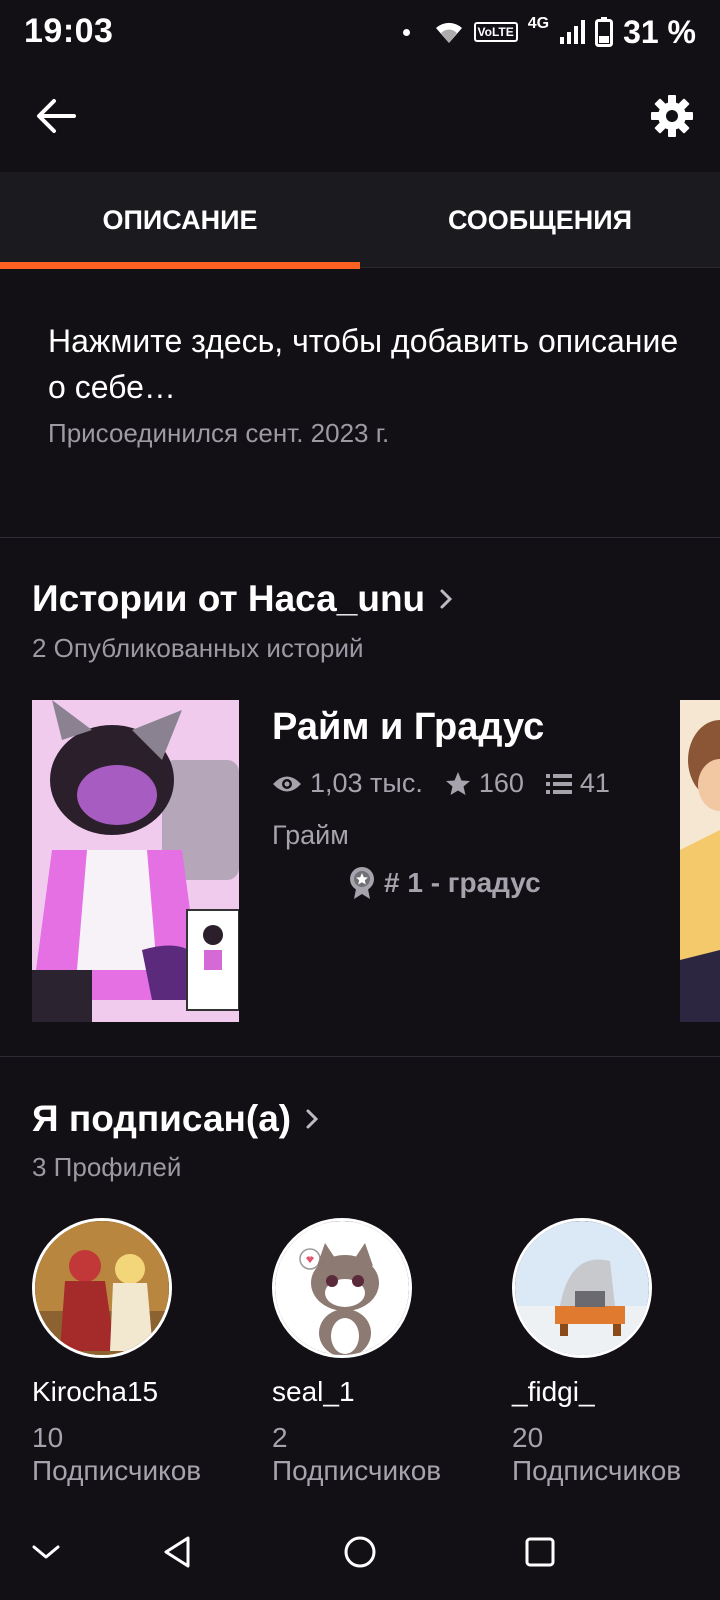  Describe the element at coordinates (48, 1437) in the screenshot. I see `profile-followers-count: 10` at that location.